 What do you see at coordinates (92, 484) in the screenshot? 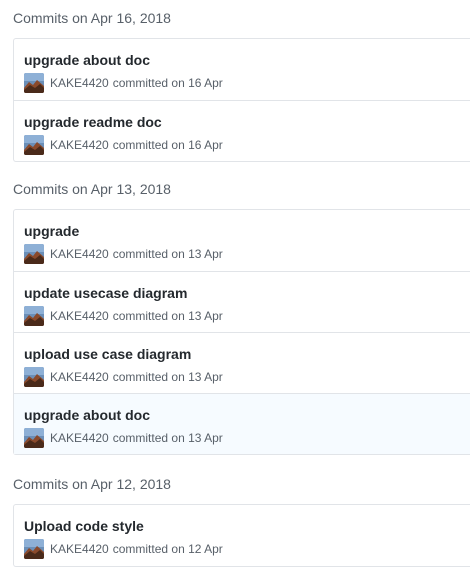
I see `group-heading: Commits on Apr 12, 2018` at bounding box center [92, 484].